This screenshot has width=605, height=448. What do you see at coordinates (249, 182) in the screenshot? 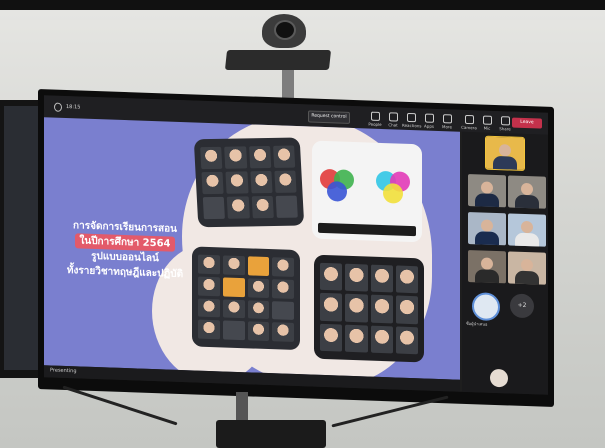
I see `laptop-class-photo` at bounding box center [249, 182].